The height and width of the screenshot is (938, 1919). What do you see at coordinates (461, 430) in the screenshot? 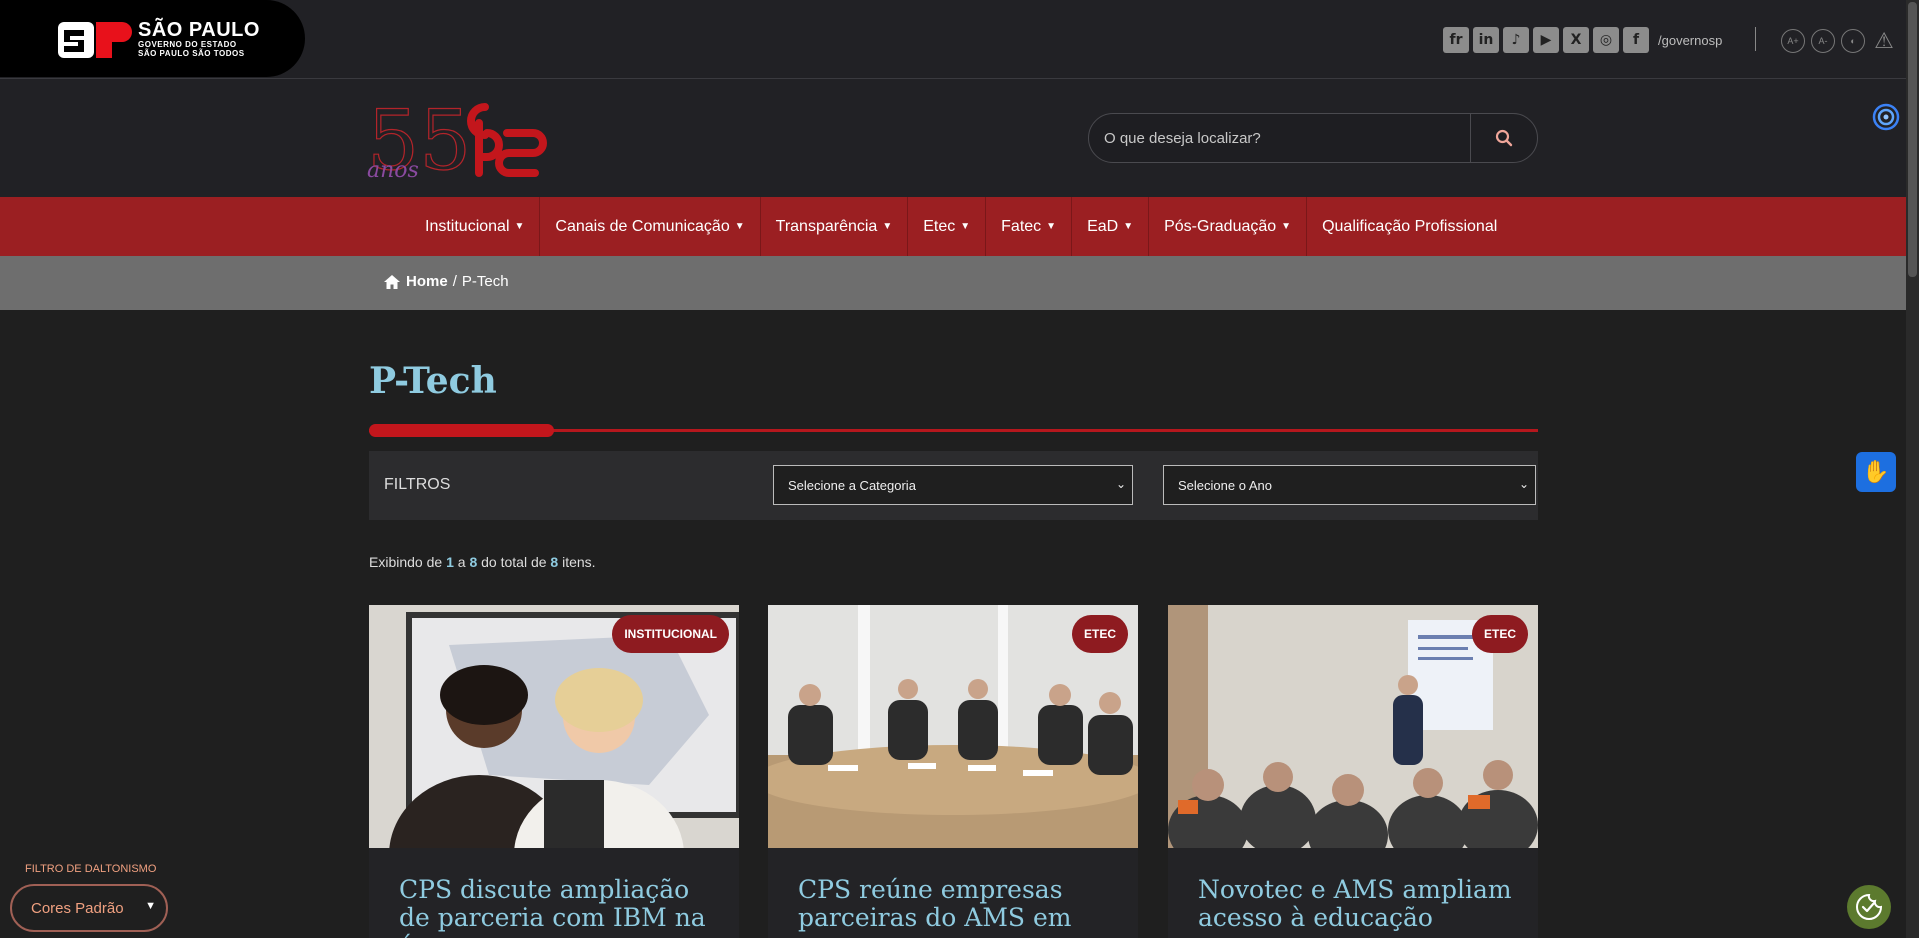
I see `title-underline-accent` at bounding box center [461, 430].